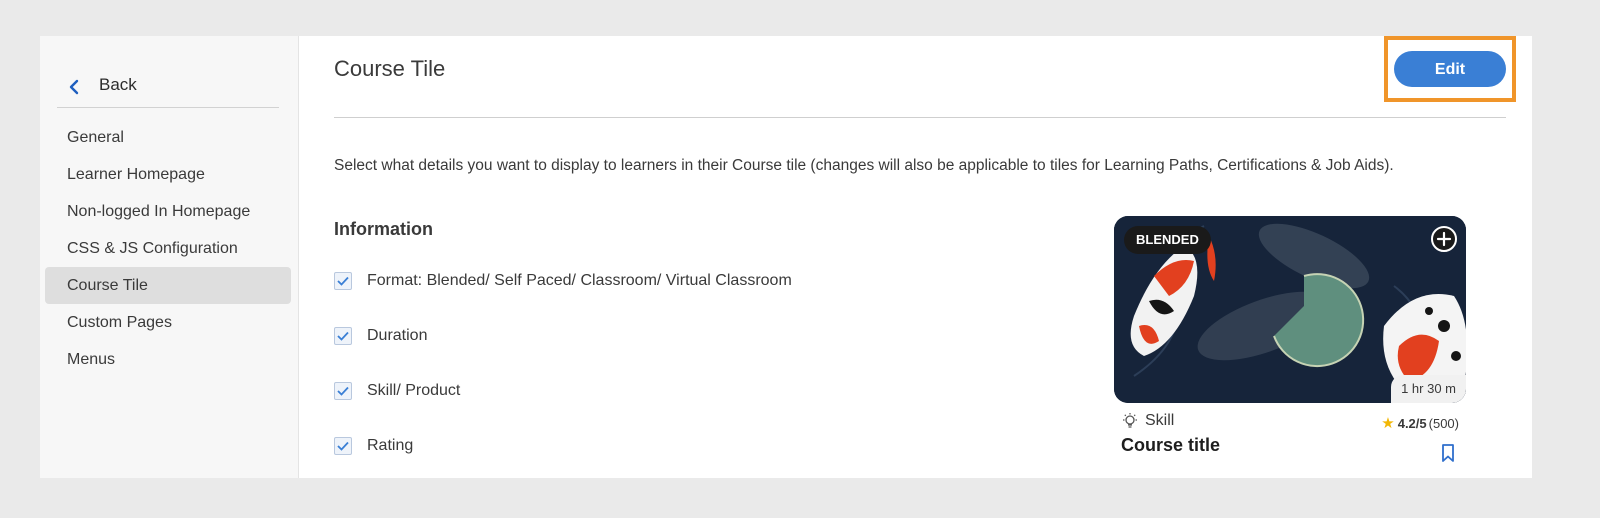  I want to click on rating-option-label: Rating, so click(390, 445).